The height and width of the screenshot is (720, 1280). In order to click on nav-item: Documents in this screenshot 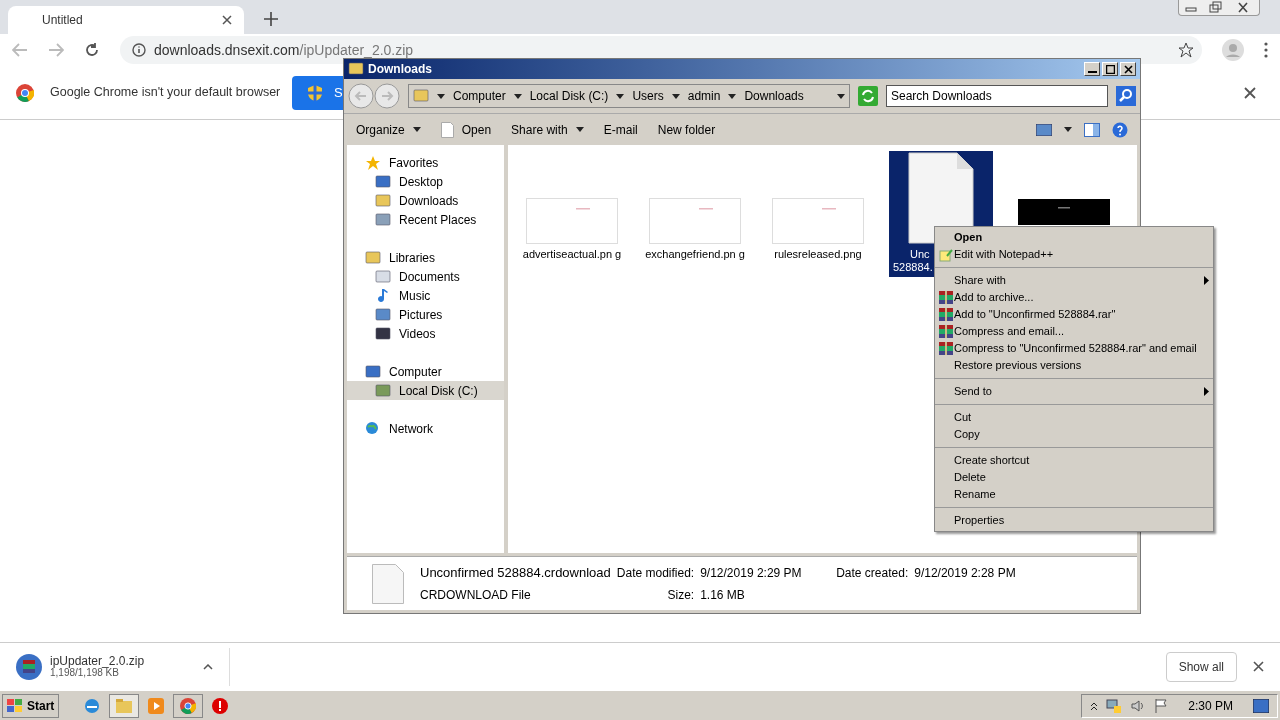, I will do `click(425, 276)`.